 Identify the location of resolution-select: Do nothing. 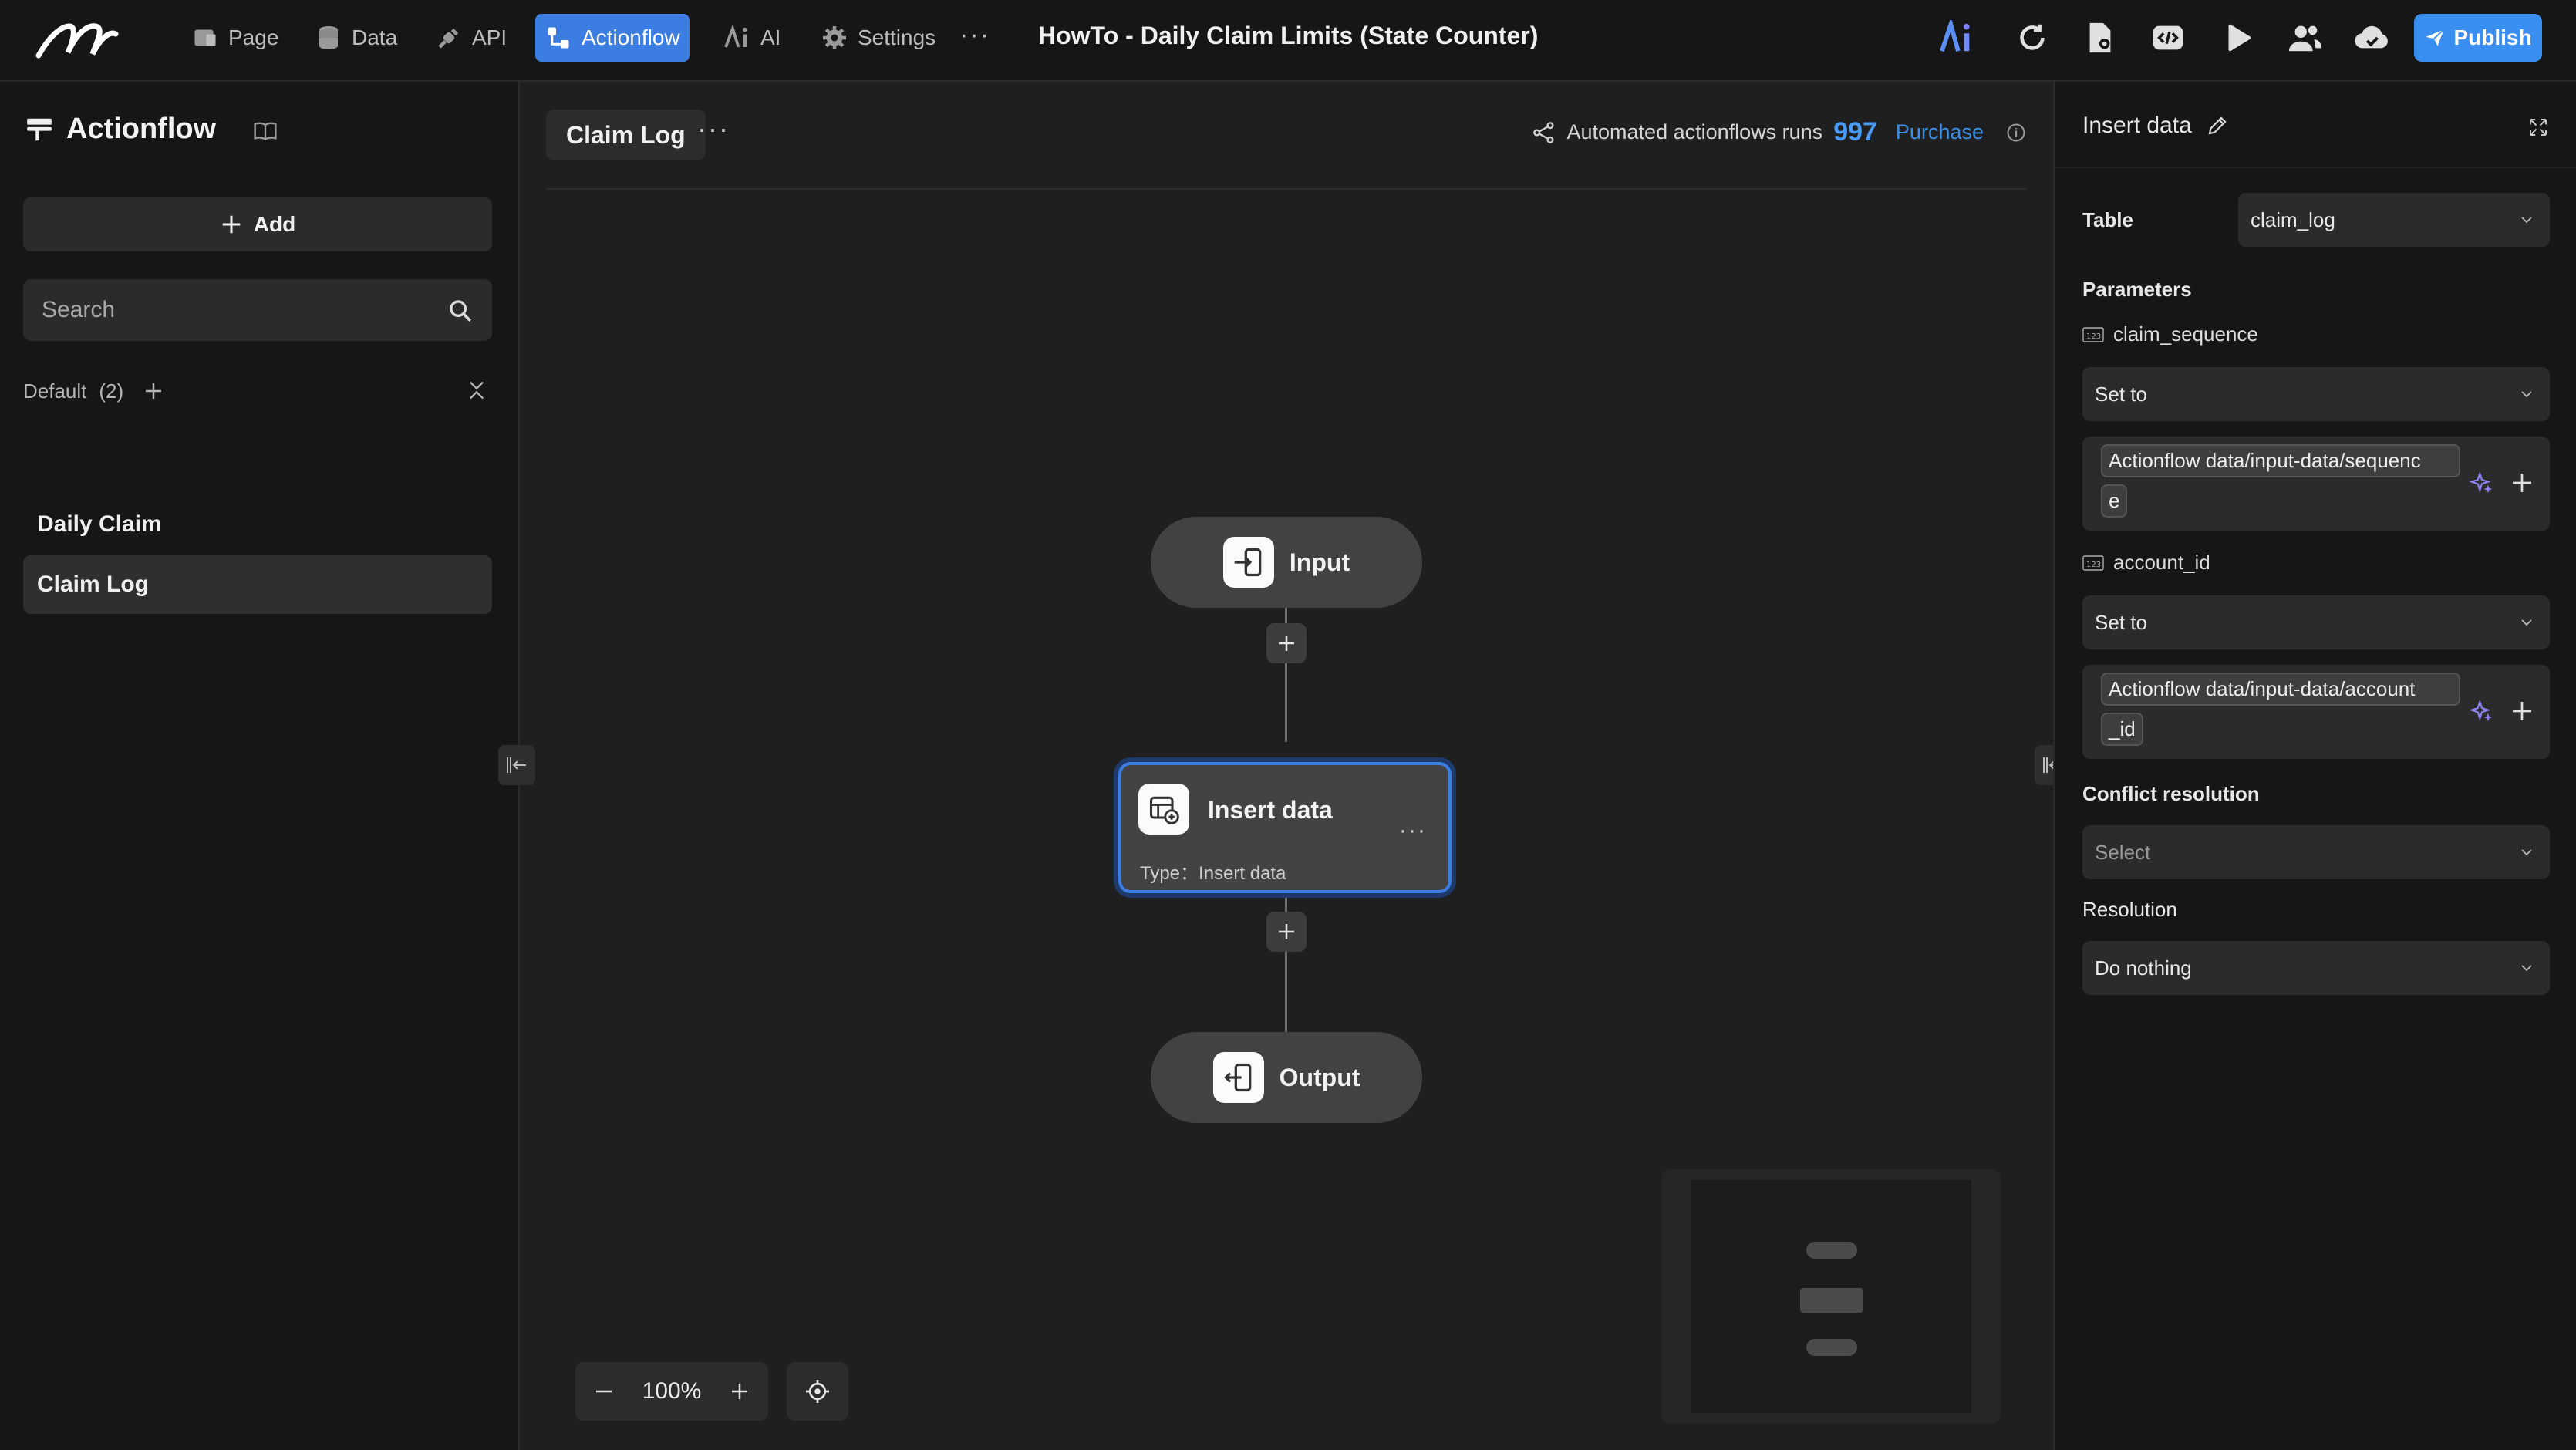
(2316, 968).